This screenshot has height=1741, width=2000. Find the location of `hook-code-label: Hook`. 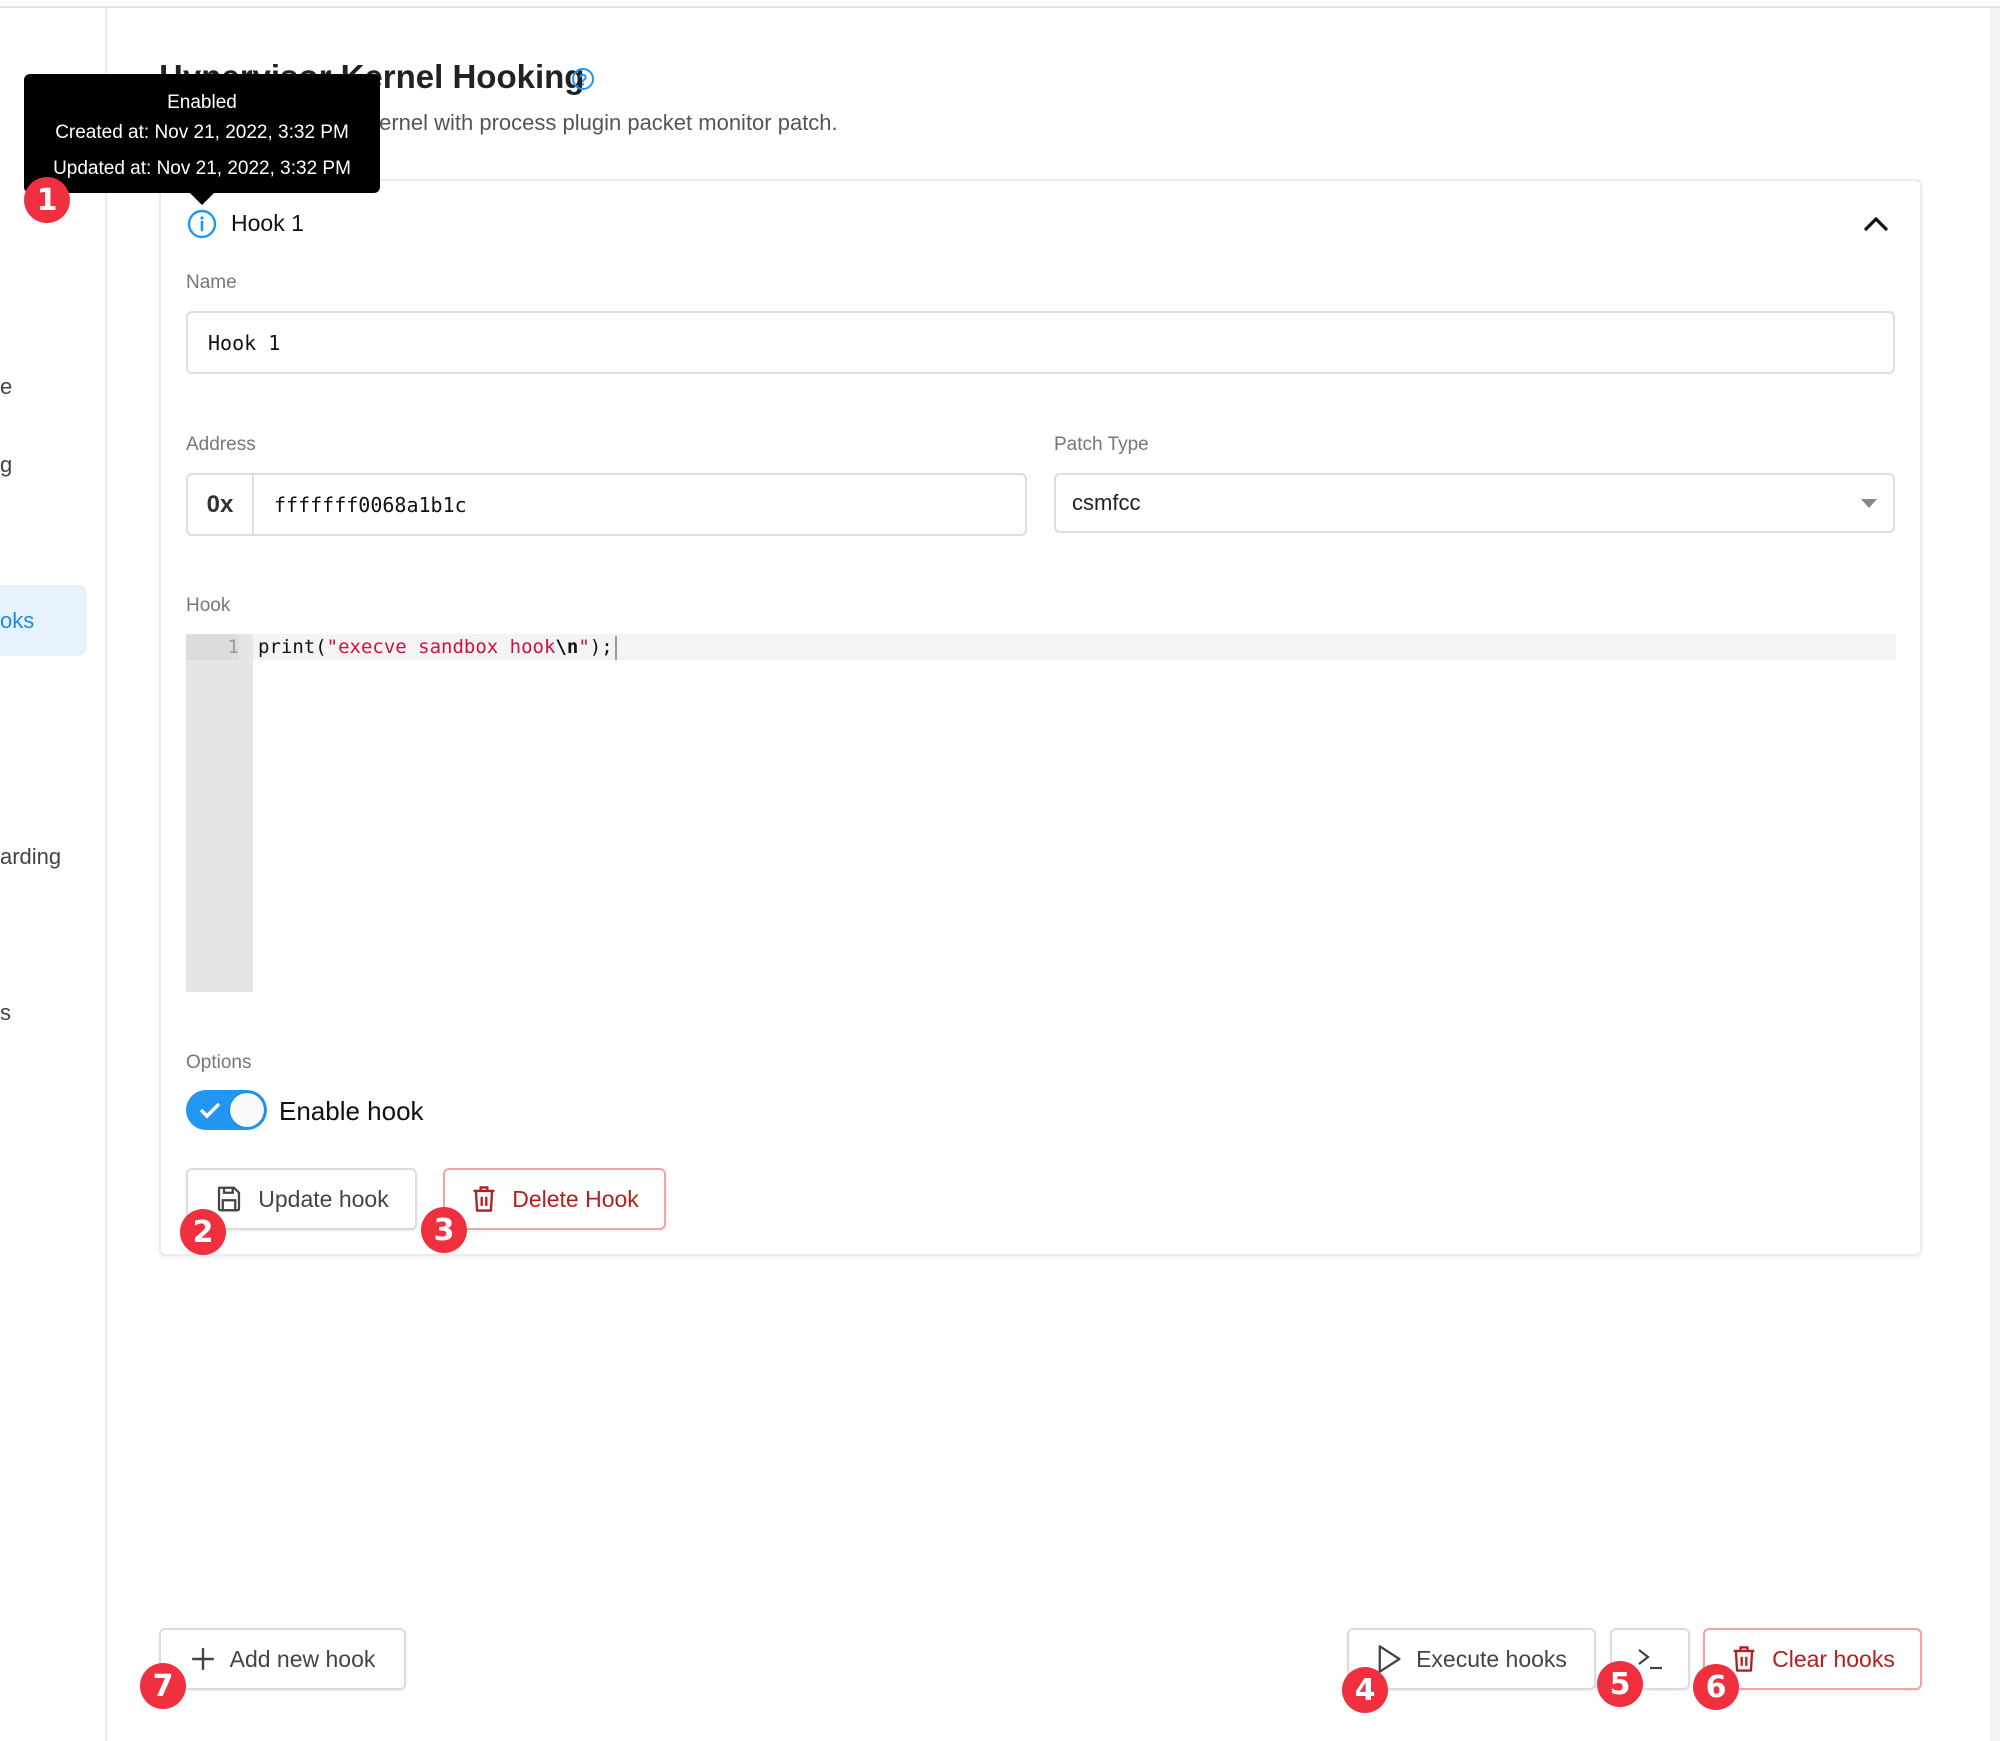

hook-code-label: Hook is located at coordinates (208, 605).